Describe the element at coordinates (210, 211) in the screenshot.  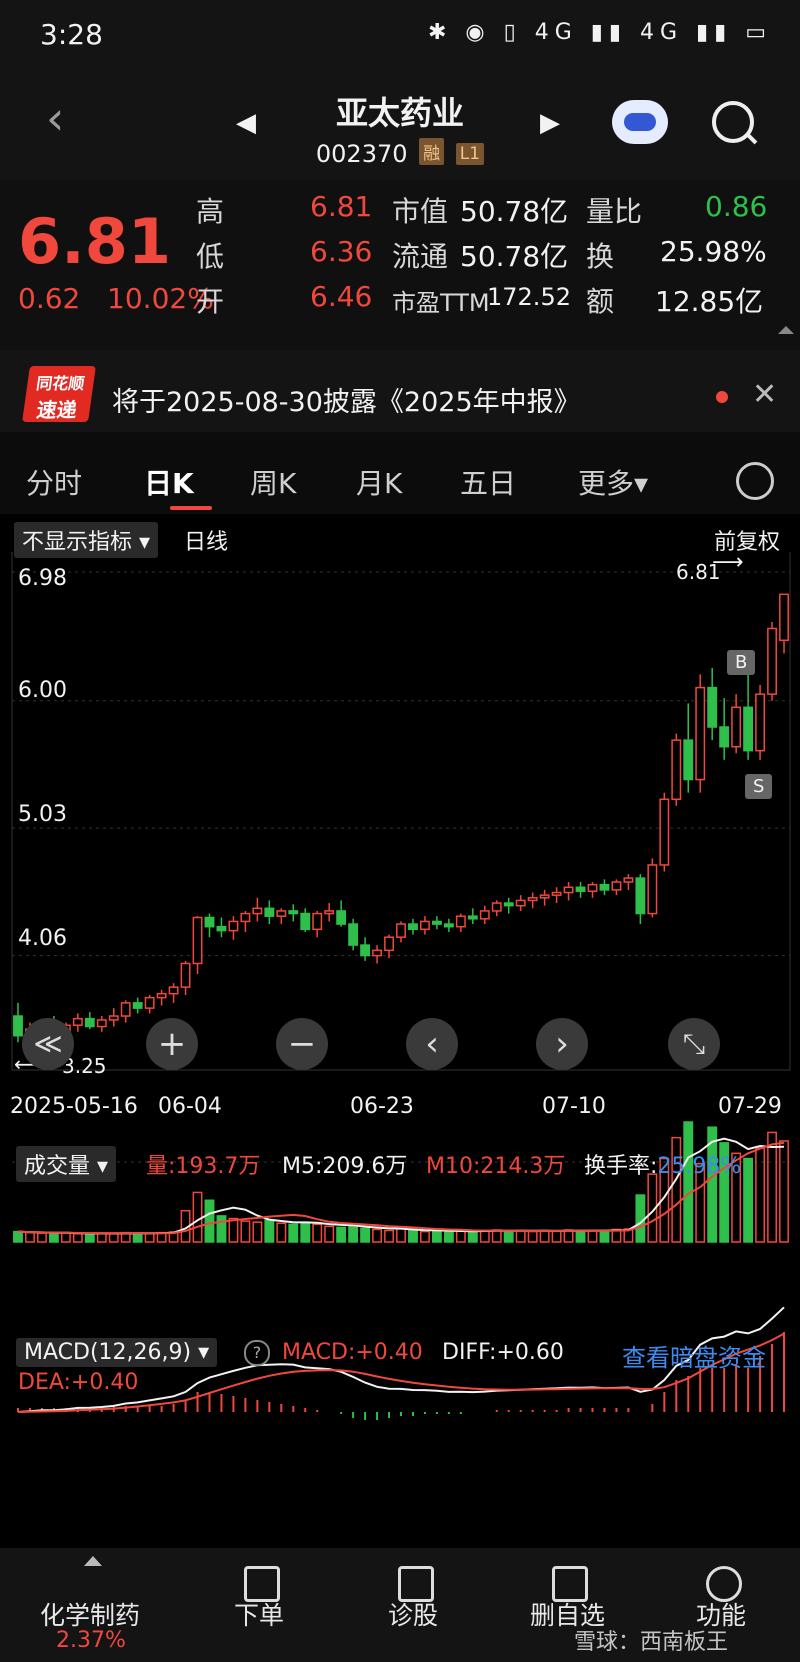
I see `high-label: 高` at that location.